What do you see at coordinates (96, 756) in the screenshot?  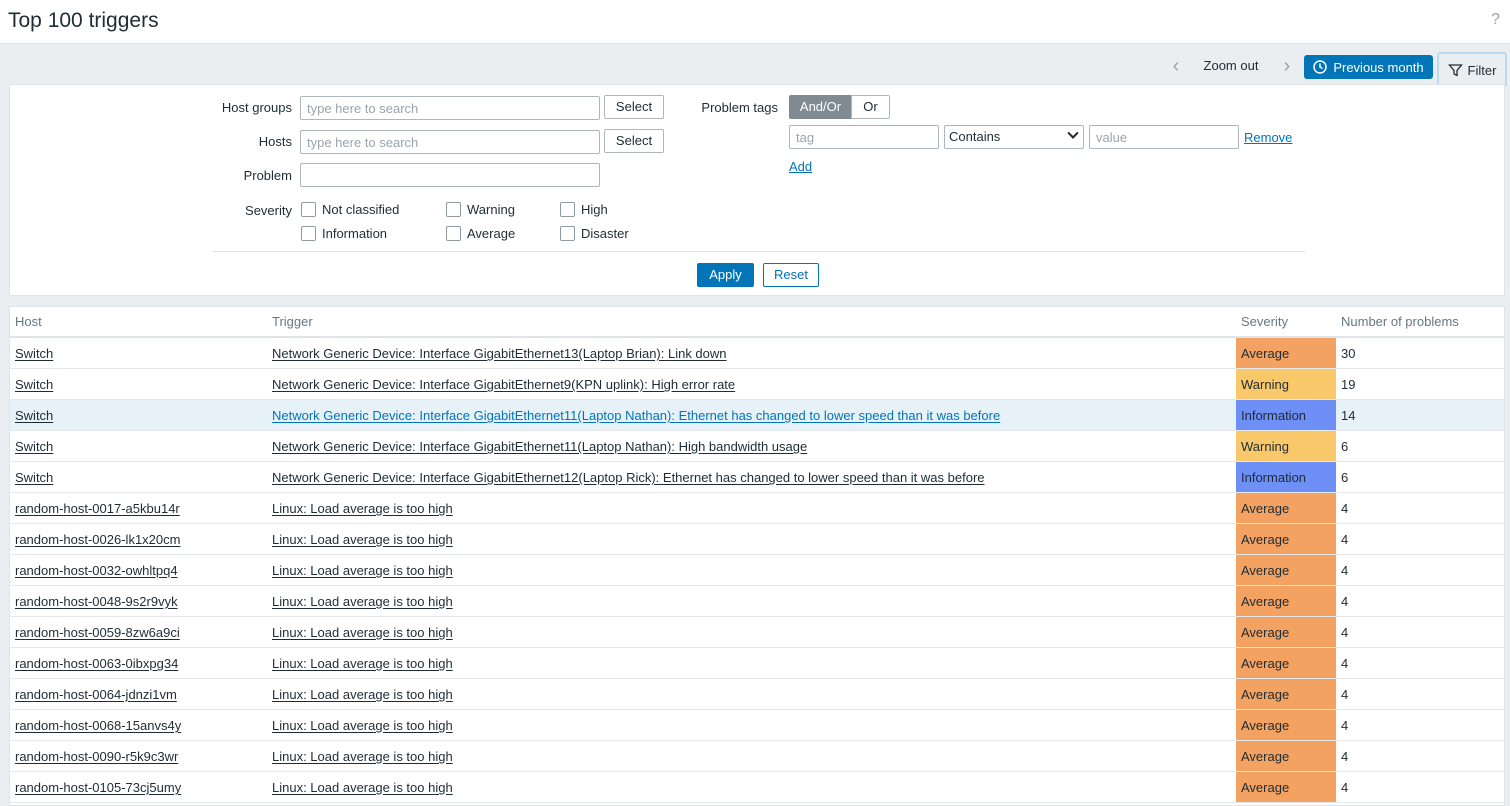 I see `host-link: random-host-0090-r5k9c3wr` at bounding box center [96, 756].